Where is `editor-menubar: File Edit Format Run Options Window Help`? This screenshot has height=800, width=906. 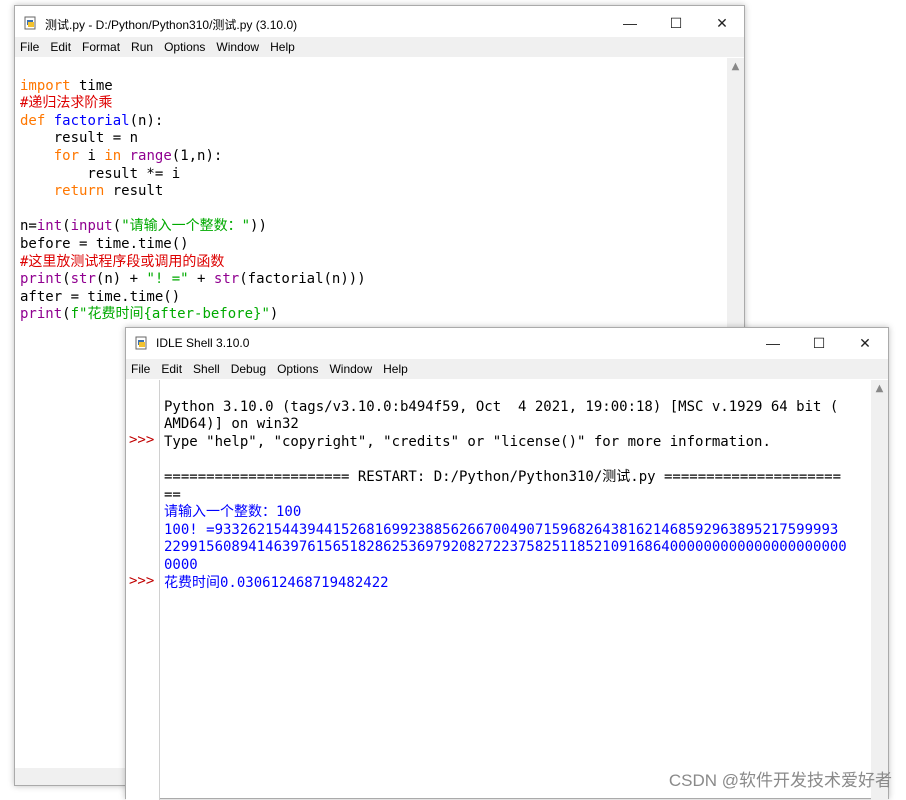 editor-menubar: File Edit Format Run Options Window Help is located at coordinates (379, 47).